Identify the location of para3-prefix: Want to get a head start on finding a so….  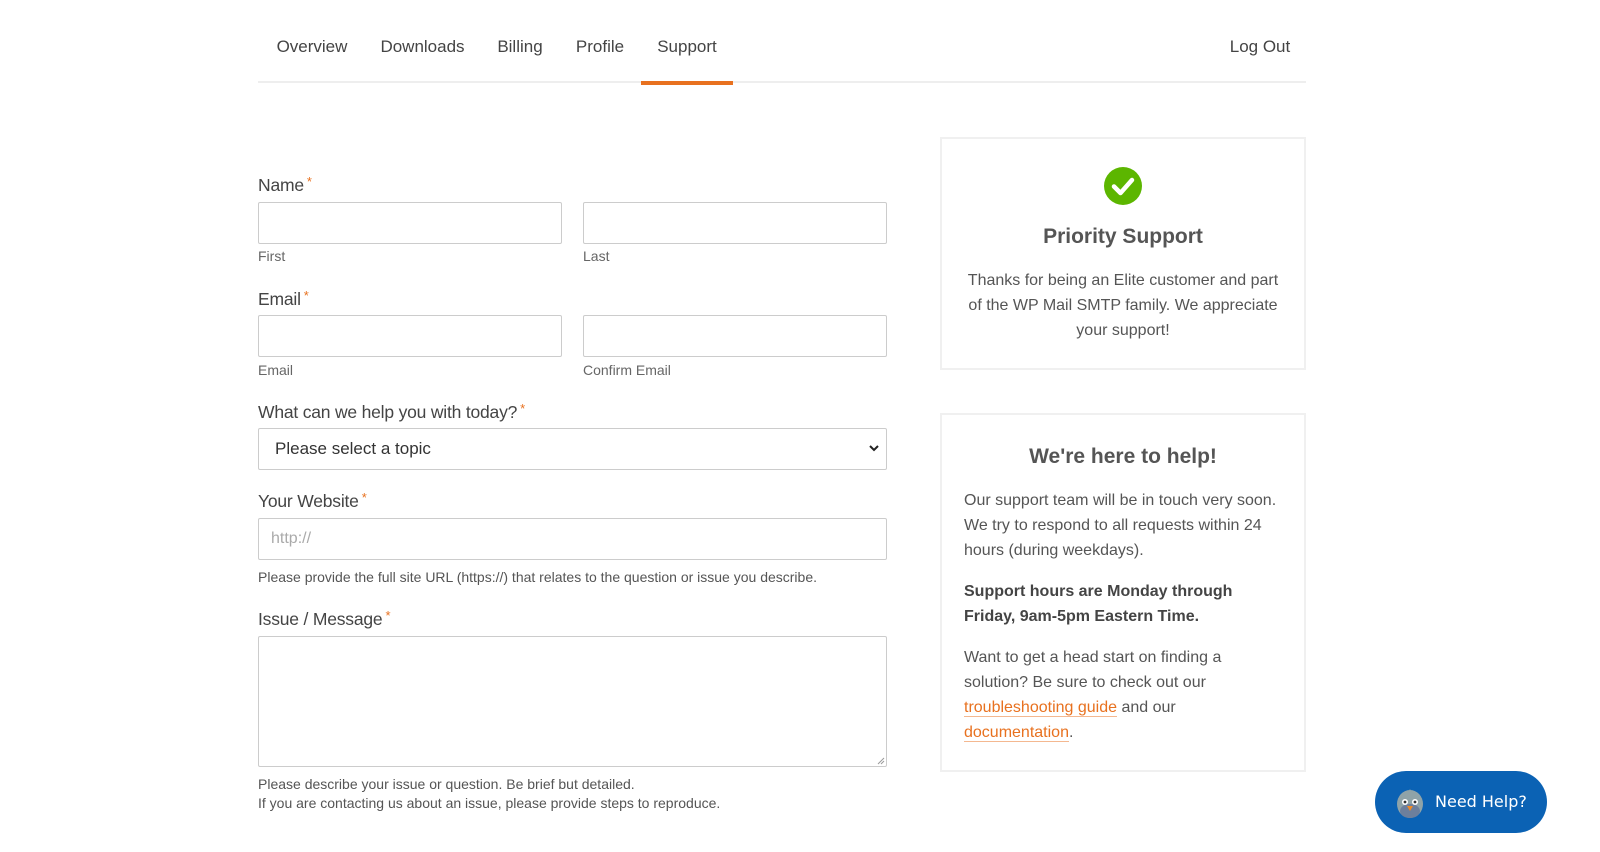
(1093, 670).